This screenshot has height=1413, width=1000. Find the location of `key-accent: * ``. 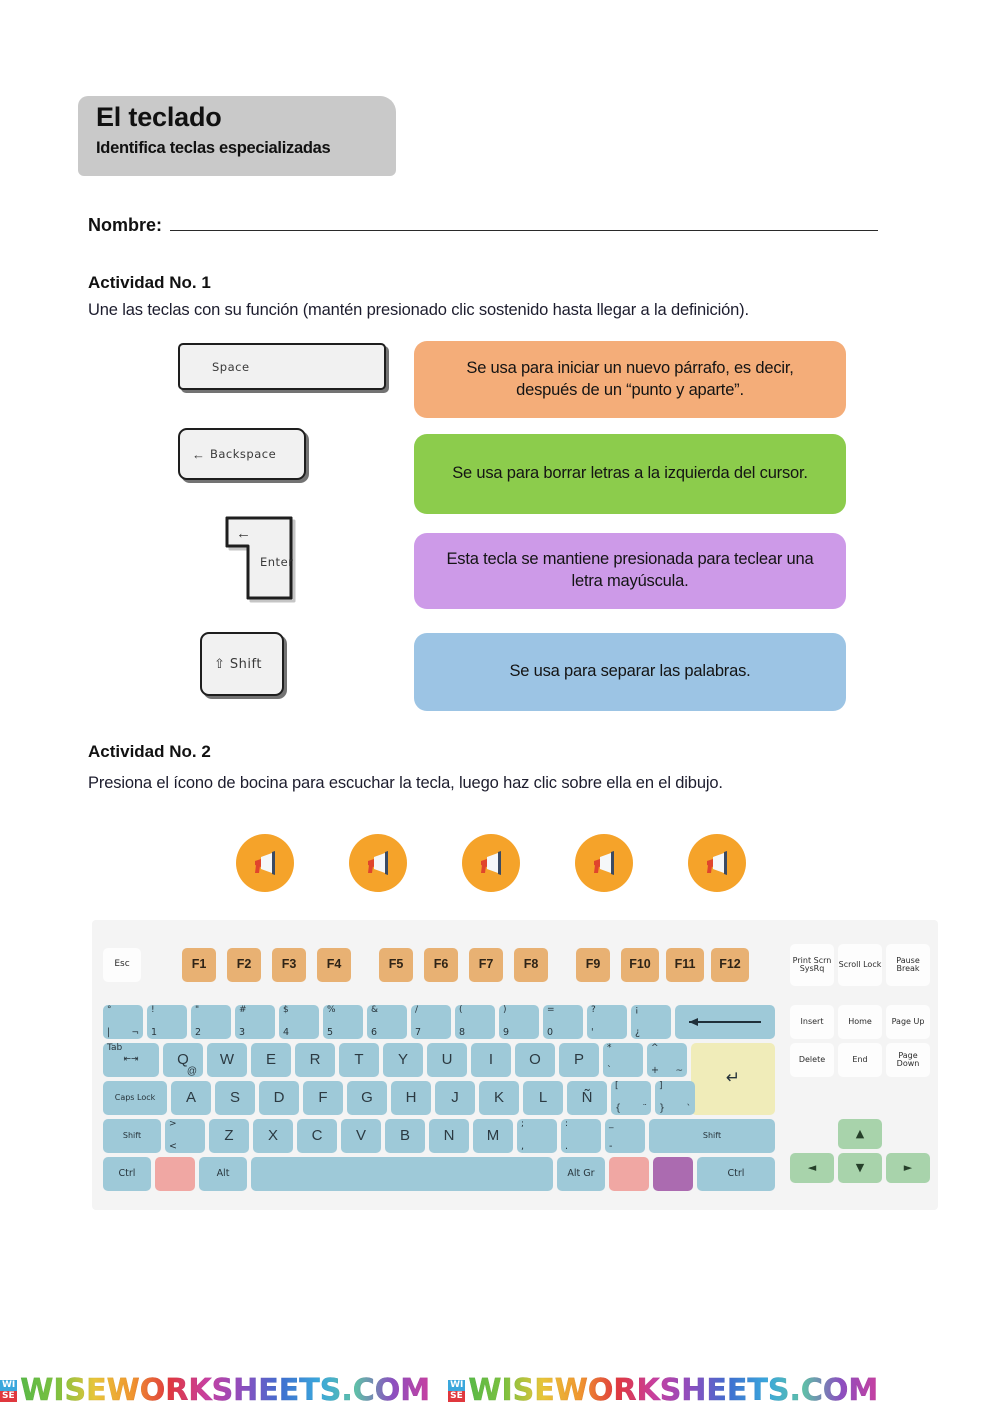

key-accent: * ` is located at coordinates (623, 1060).